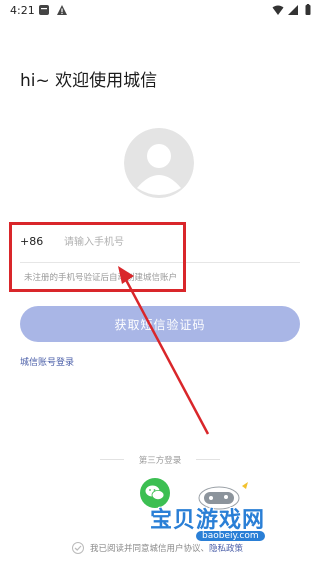 This screenshot has height=569, width=320. What do you see at coordinates (160, 324) in the screenshot?
I see `get-sms-code-button: 获取短信验证码` at bounding box center [160, 324].